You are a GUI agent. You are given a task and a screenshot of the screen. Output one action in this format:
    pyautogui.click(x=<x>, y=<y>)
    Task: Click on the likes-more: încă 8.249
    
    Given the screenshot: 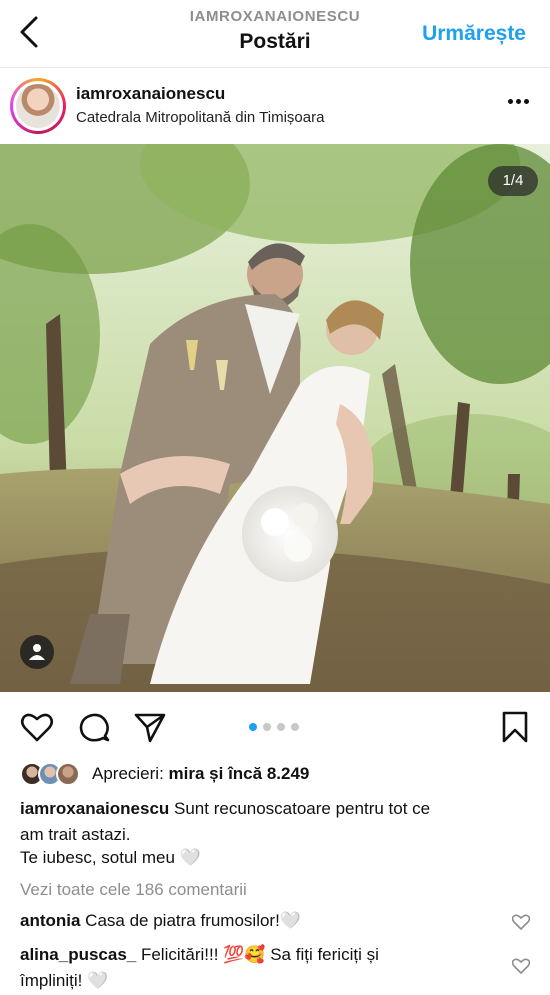 What is the action you would take?
    pyautogui.click(x=268, y=773)
    